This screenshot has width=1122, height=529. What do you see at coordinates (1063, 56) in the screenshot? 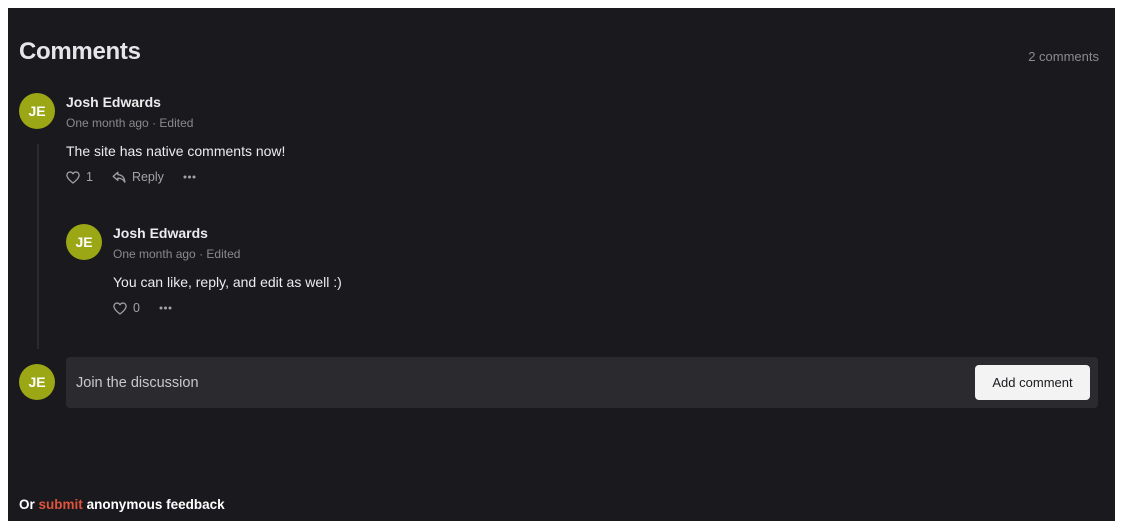
I see `comments-count: 2 comments` at bounding box center [1063, 56].